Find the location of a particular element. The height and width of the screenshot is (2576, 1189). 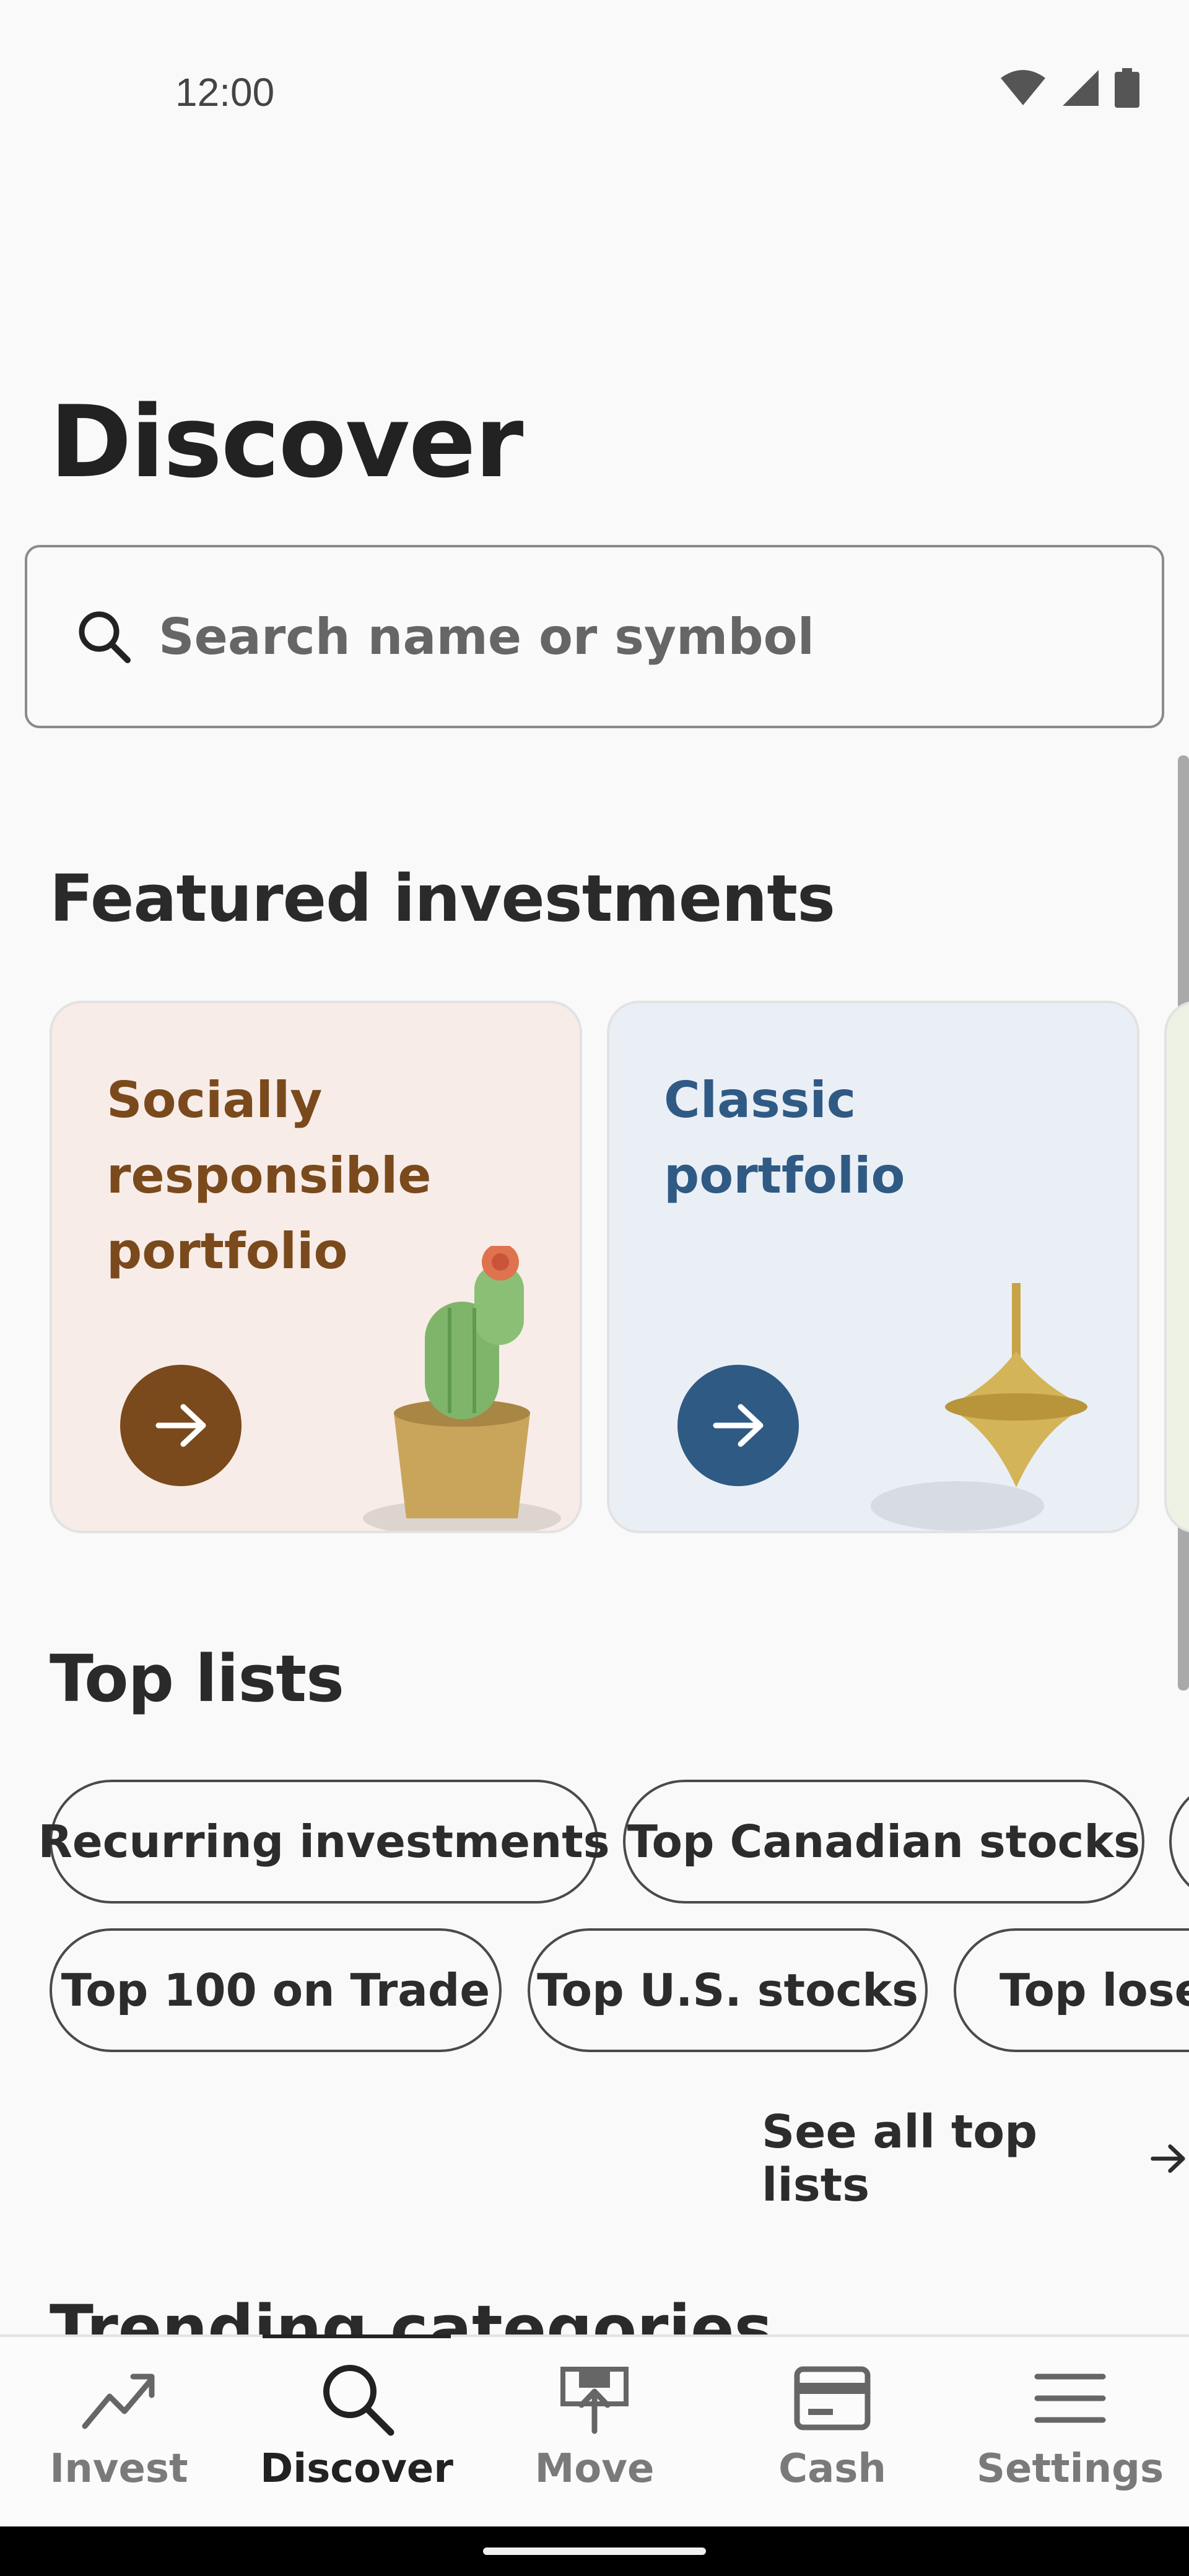

nav-label: Move is located at coordinates (594, 2469).